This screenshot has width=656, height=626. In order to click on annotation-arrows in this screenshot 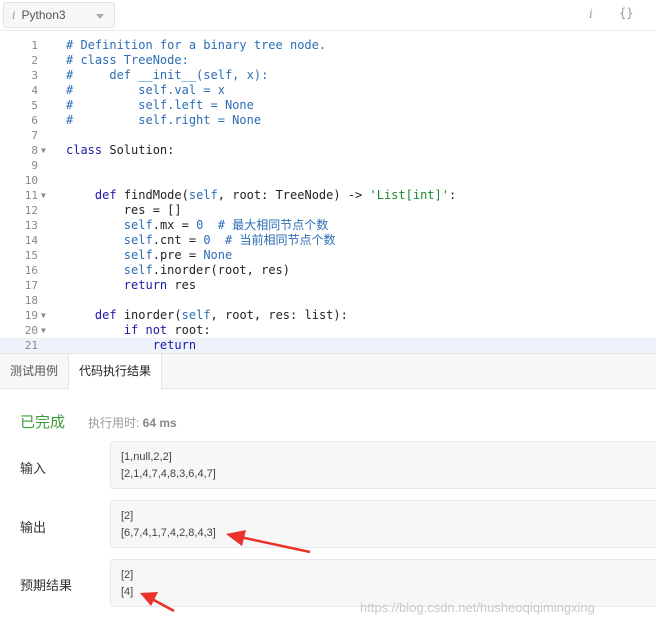, I will do `click(225, 571)`.